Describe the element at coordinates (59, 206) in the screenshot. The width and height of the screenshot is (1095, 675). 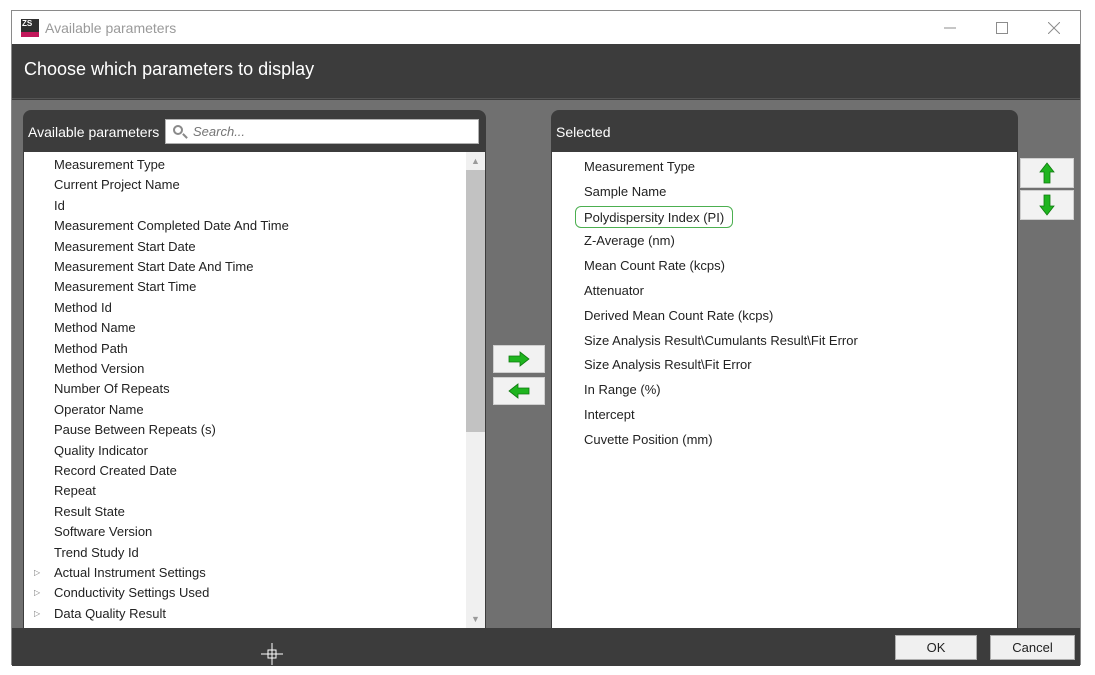
I see `available-list-item: Id` at that location.